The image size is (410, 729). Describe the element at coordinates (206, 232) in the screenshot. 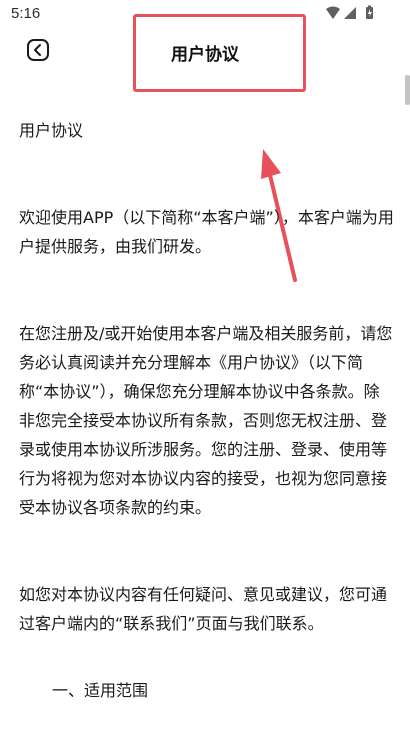

I see `paragraph-intro: 欢迎使用APP（以下简称“本客户端”），本客户端为用户提供服务，由我们研发。` at that location.